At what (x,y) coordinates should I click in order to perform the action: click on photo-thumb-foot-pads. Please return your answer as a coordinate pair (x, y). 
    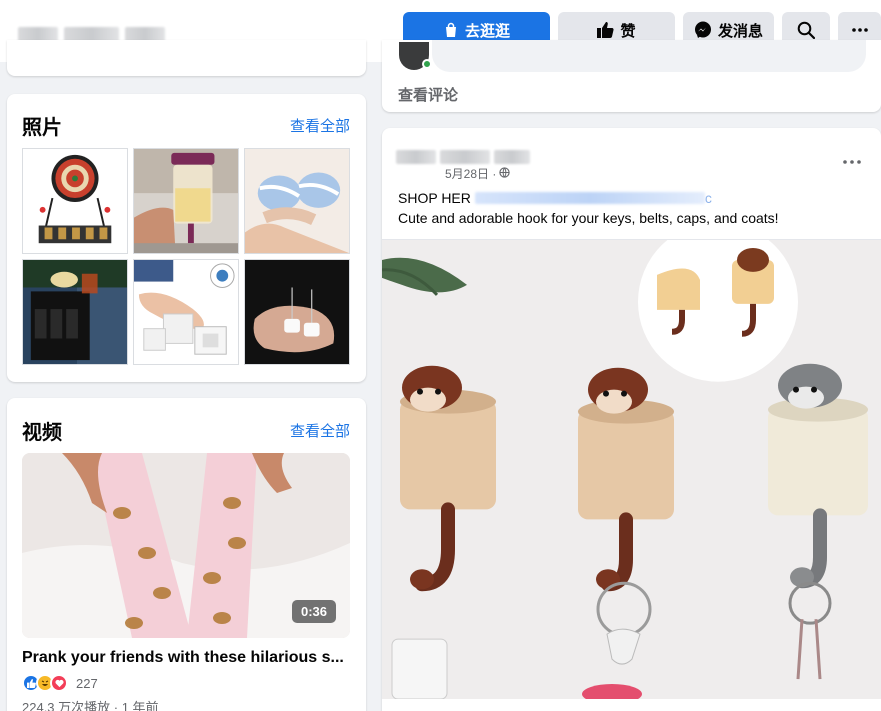
    Looking at the image, I should click on (186, 312).